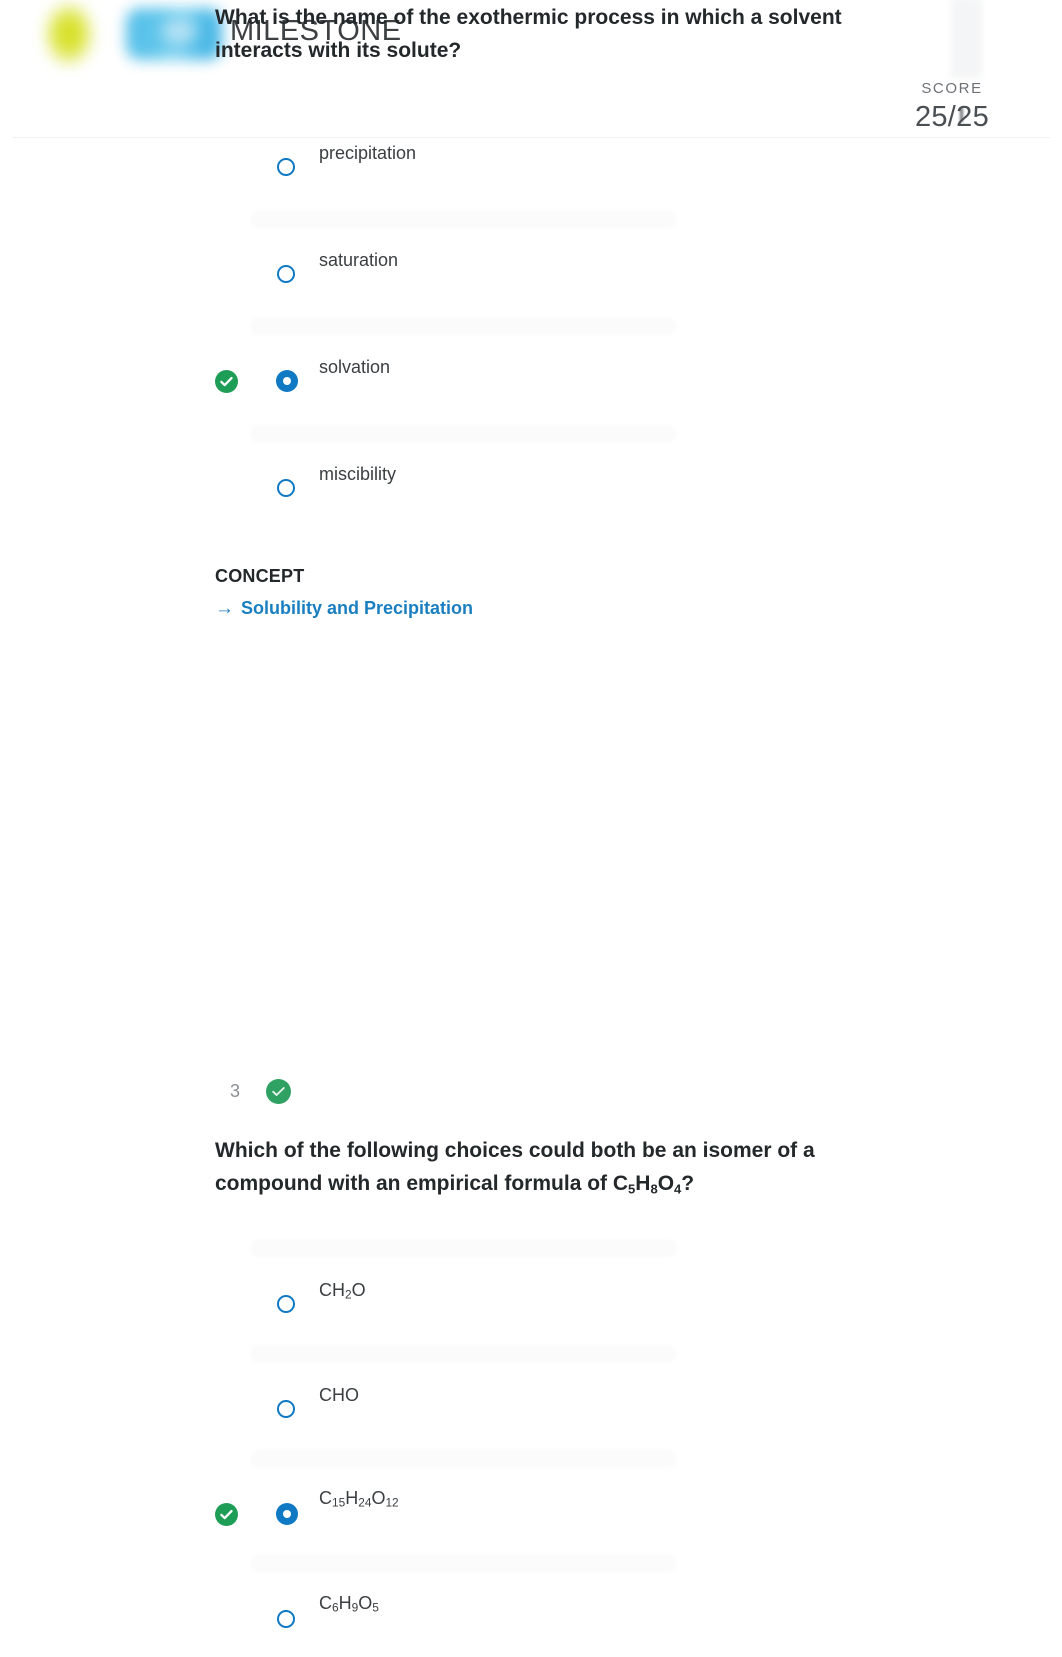  I want to click on option-label: C15H24O12, so click(359, 1499).